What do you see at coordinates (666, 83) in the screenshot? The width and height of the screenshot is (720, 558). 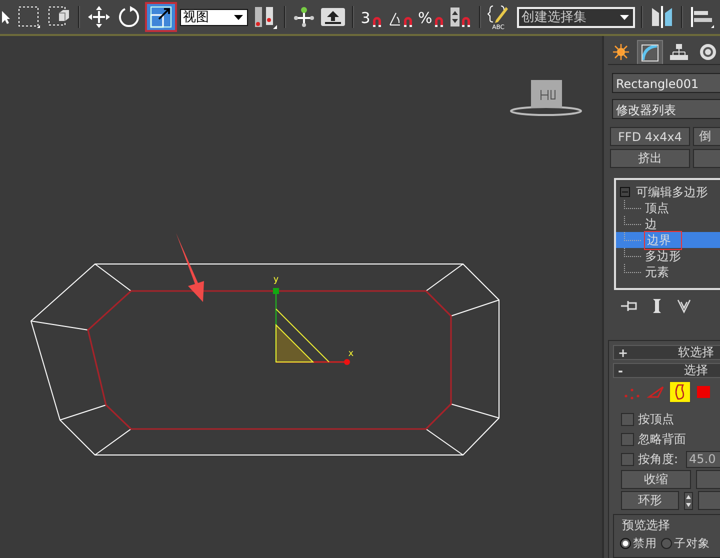 I see `object-name-field: Rectangle001` at bounding box center [666, 83].